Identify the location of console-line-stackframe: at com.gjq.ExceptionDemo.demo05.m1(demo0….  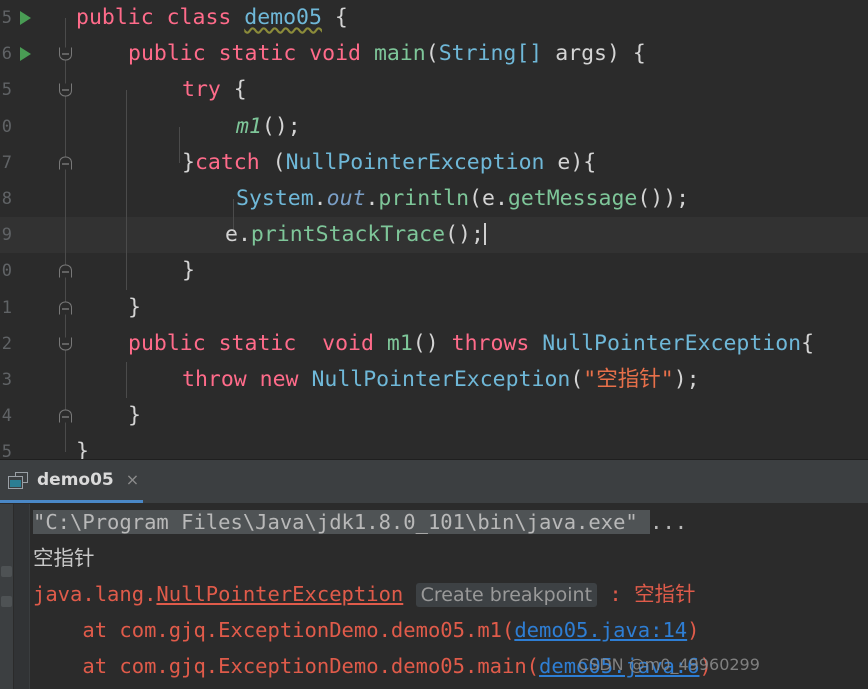
(434, 630).